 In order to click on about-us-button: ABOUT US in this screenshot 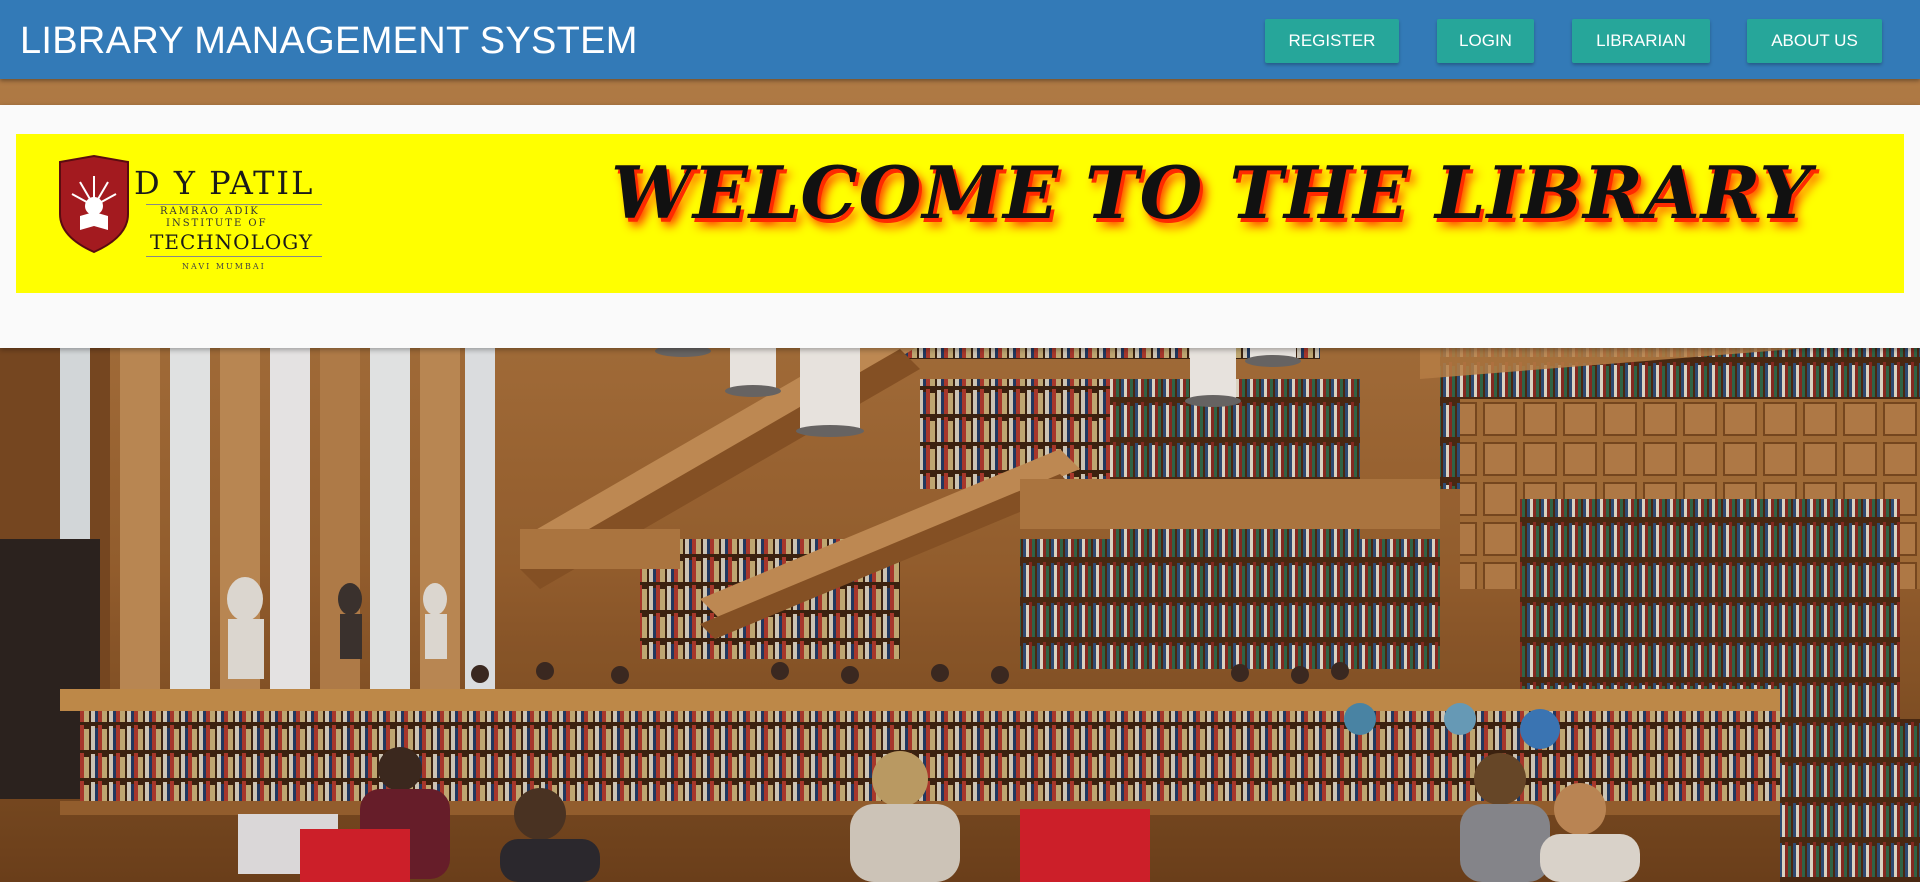, I will do `click(1814, 41)`.